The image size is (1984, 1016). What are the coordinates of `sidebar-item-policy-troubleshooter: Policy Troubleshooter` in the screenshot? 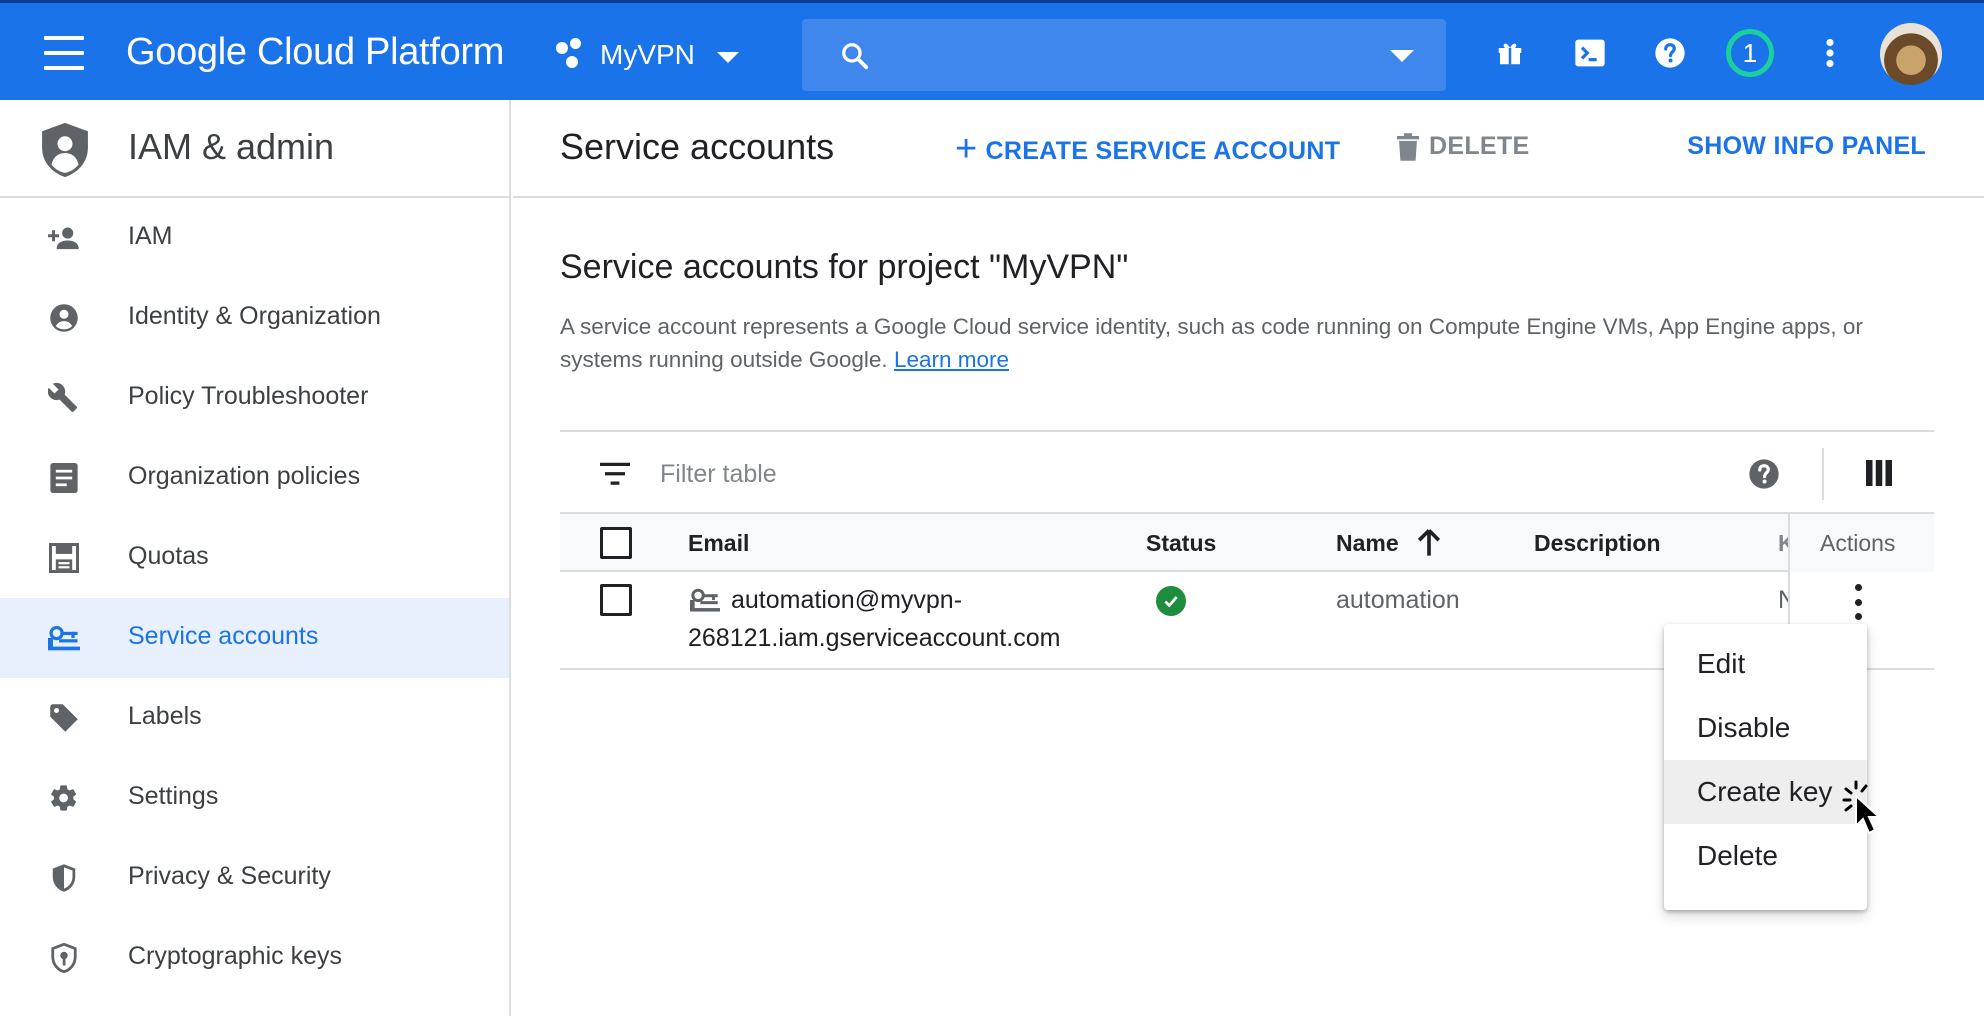 It's located at (254, 398).